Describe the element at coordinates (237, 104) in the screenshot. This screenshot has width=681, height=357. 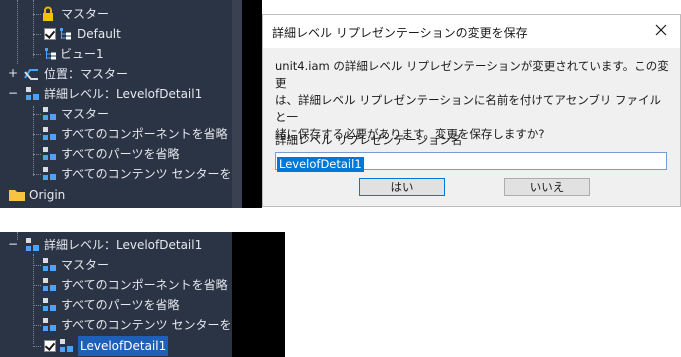
I see `panel-splitter` at that location.